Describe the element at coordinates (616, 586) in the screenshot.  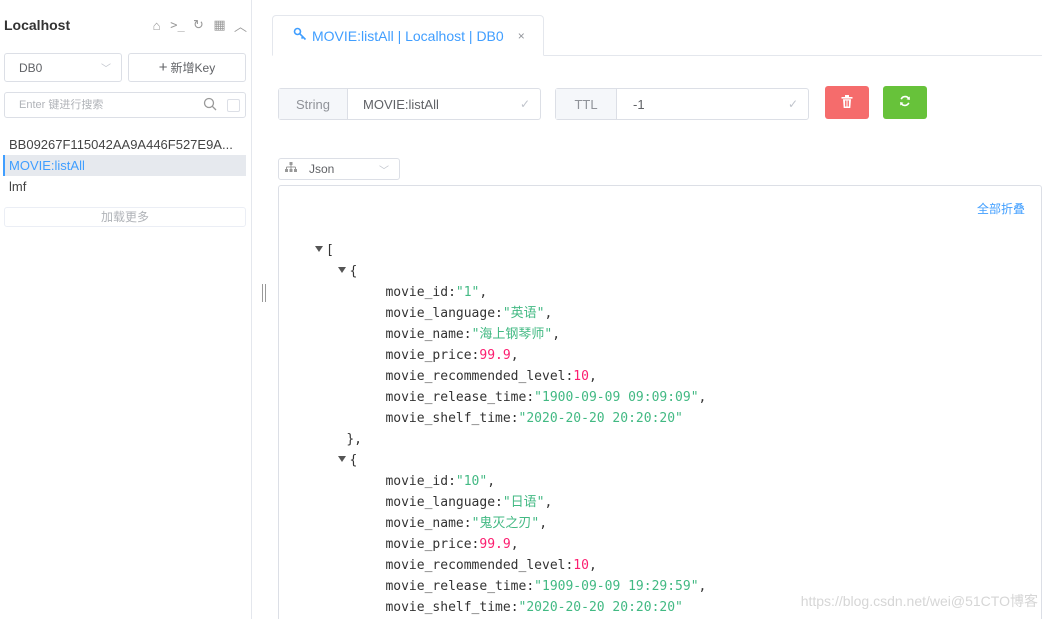
I see `json-string-value: "1909-09-09 19:29:59"` at that location.